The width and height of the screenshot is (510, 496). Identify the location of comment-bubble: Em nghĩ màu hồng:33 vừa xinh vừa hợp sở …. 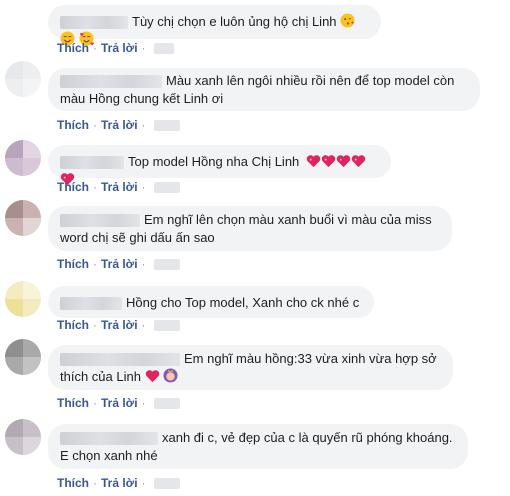
(250, 367).